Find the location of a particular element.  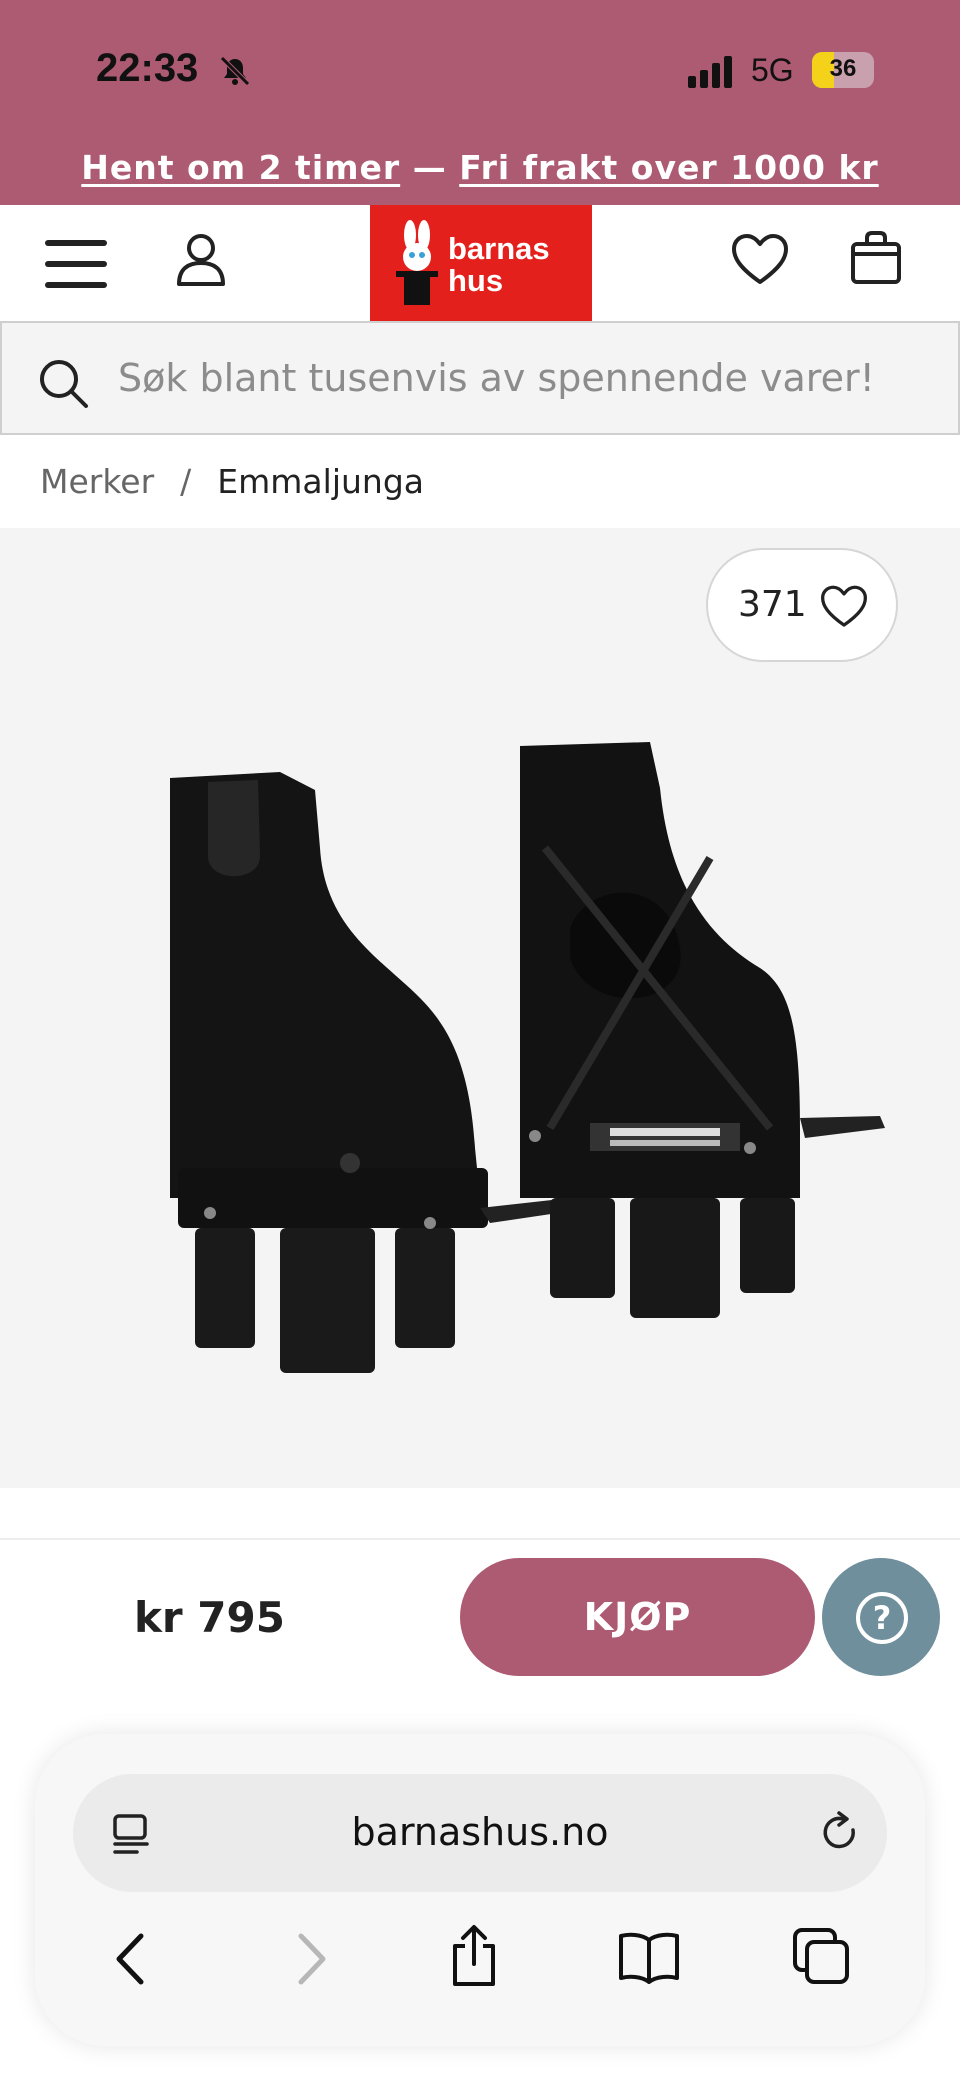

bell-muted-icon is located at coordinates (235, 71).